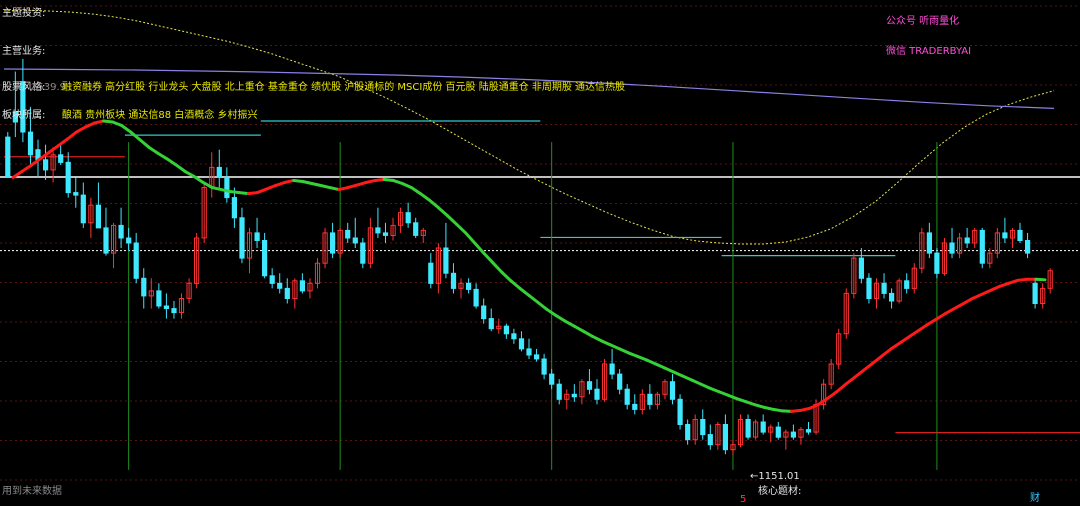 The height and width of the screenshot is (506, 1080). Describe the element at coordinates (32, 491) in the screenshot. I see `future-data-note: 用到未来数据` at that location.